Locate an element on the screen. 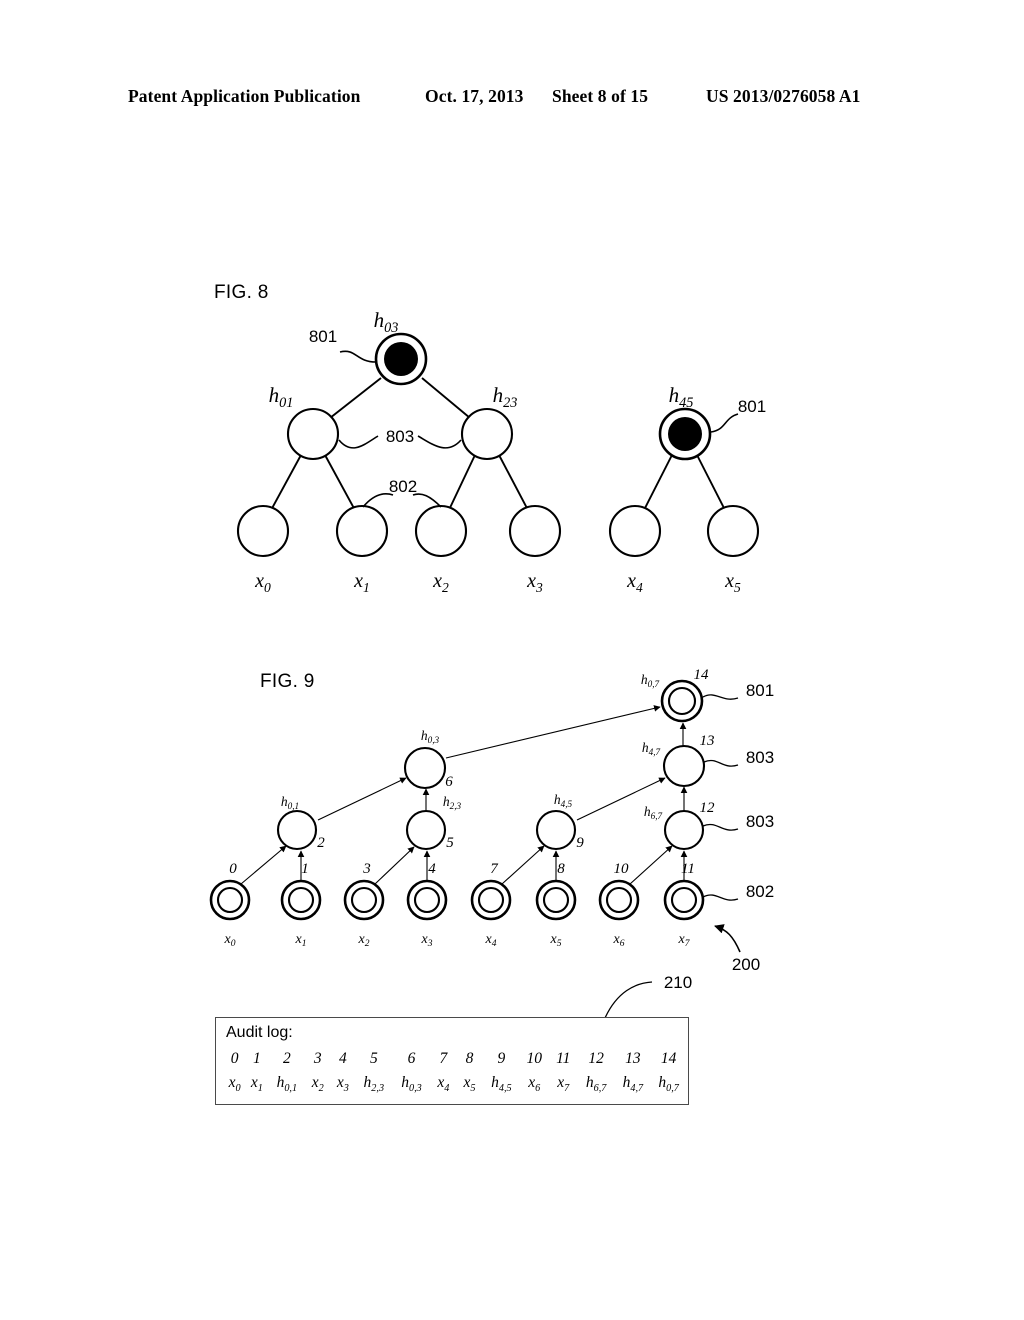 The image size is (1024, 1320). audit-log-index-cell: 12 is located at coordinates (596, 1058).